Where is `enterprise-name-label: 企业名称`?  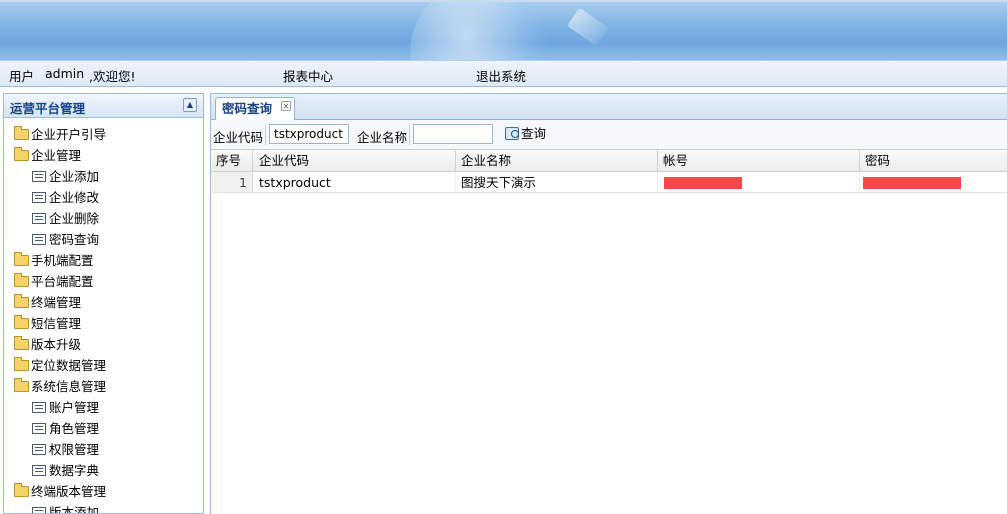 enterprise-name-label: 企业名称 is located at coordinates (382, 137).